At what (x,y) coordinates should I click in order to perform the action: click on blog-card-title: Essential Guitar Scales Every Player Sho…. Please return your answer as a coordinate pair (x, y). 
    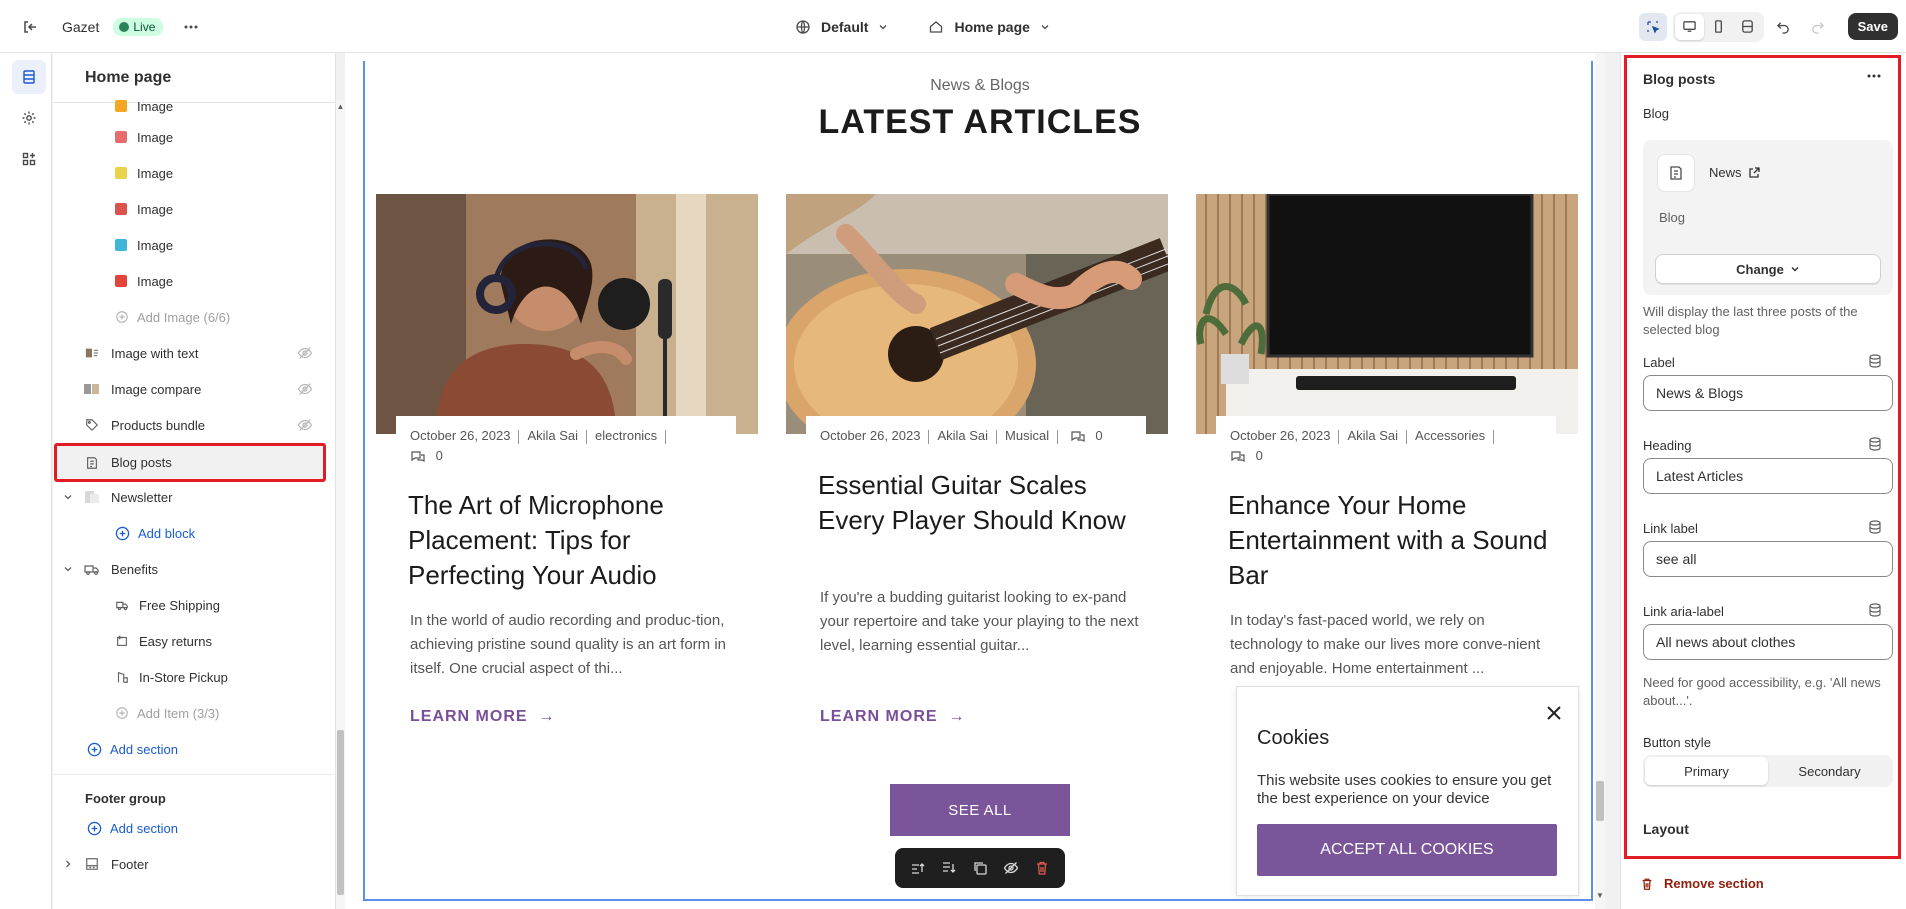
    Looking at the image, I should click on (983, 503).